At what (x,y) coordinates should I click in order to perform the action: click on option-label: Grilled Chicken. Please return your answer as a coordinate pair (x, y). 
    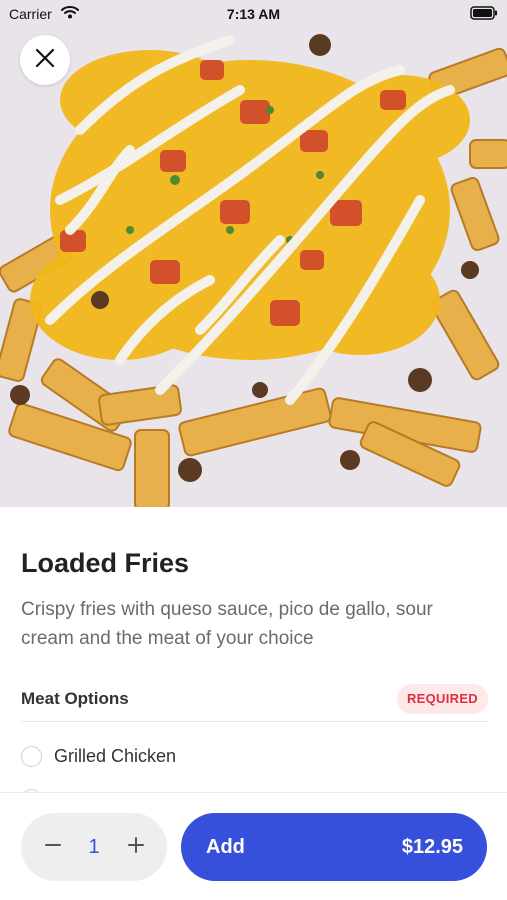
    Looking at the image, I should click on (115, 755).